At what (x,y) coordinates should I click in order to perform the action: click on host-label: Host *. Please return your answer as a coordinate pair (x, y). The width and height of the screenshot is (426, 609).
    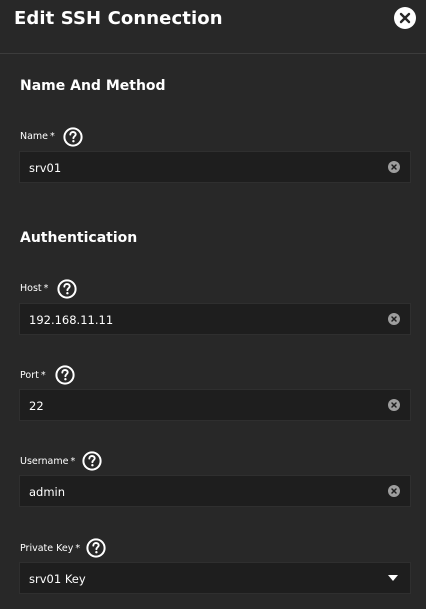
    Looking at the image, I should click on (34, 288).